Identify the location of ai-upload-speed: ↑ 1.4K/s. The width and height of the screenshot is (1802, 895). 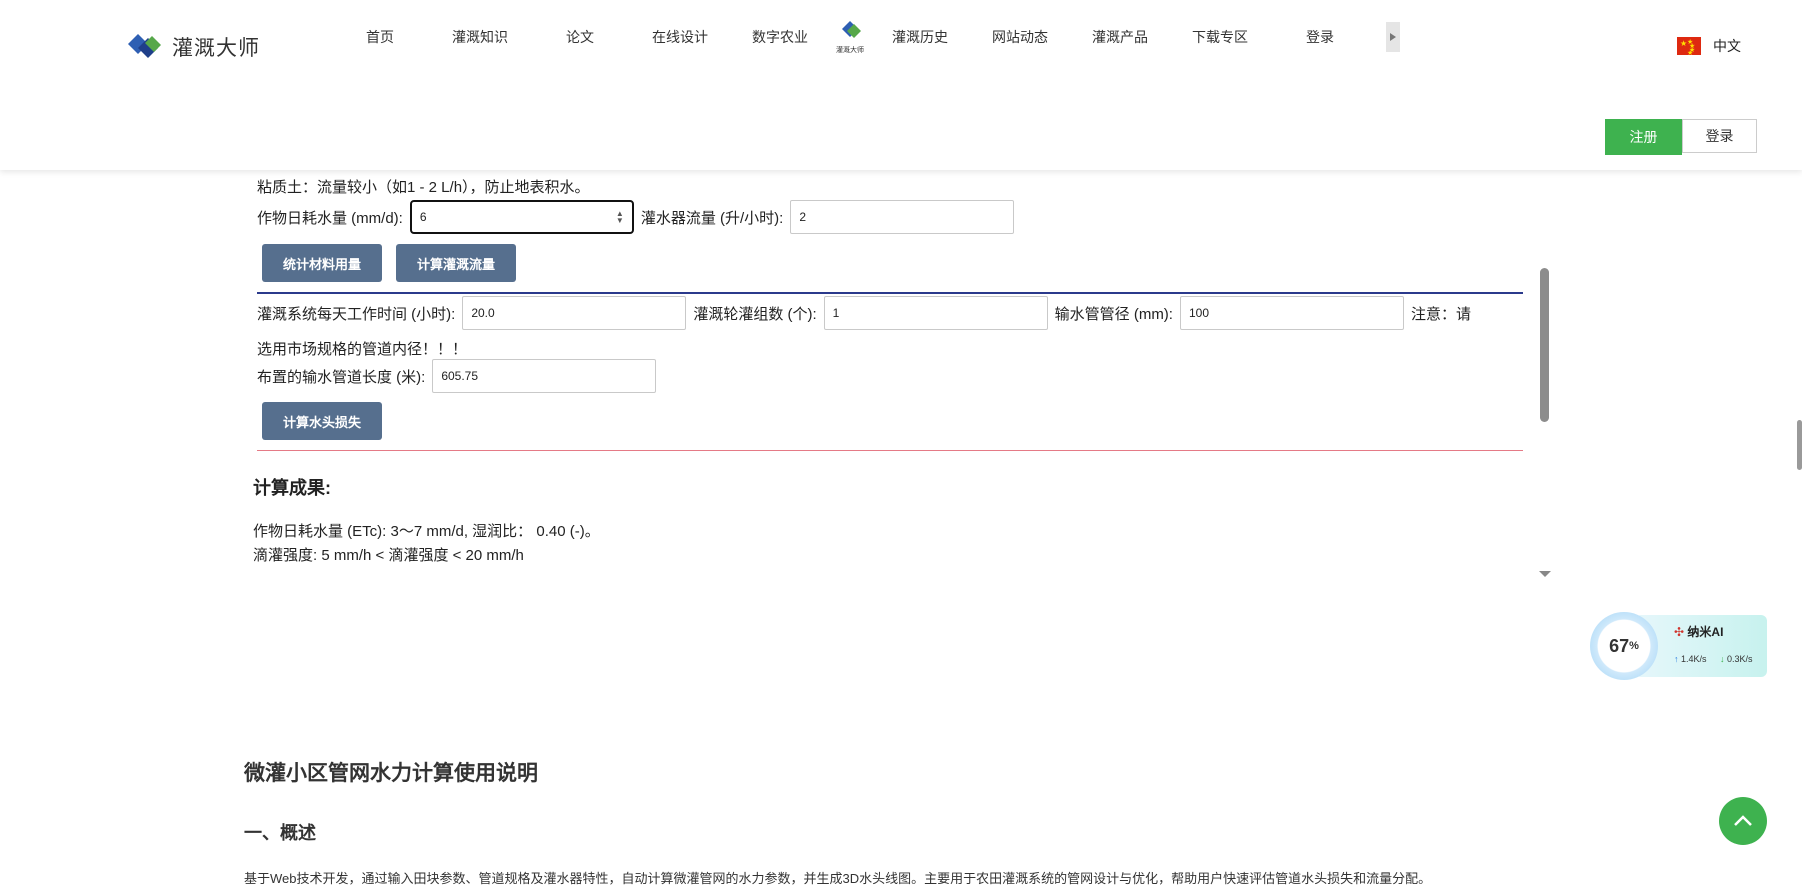
(1690, 659).